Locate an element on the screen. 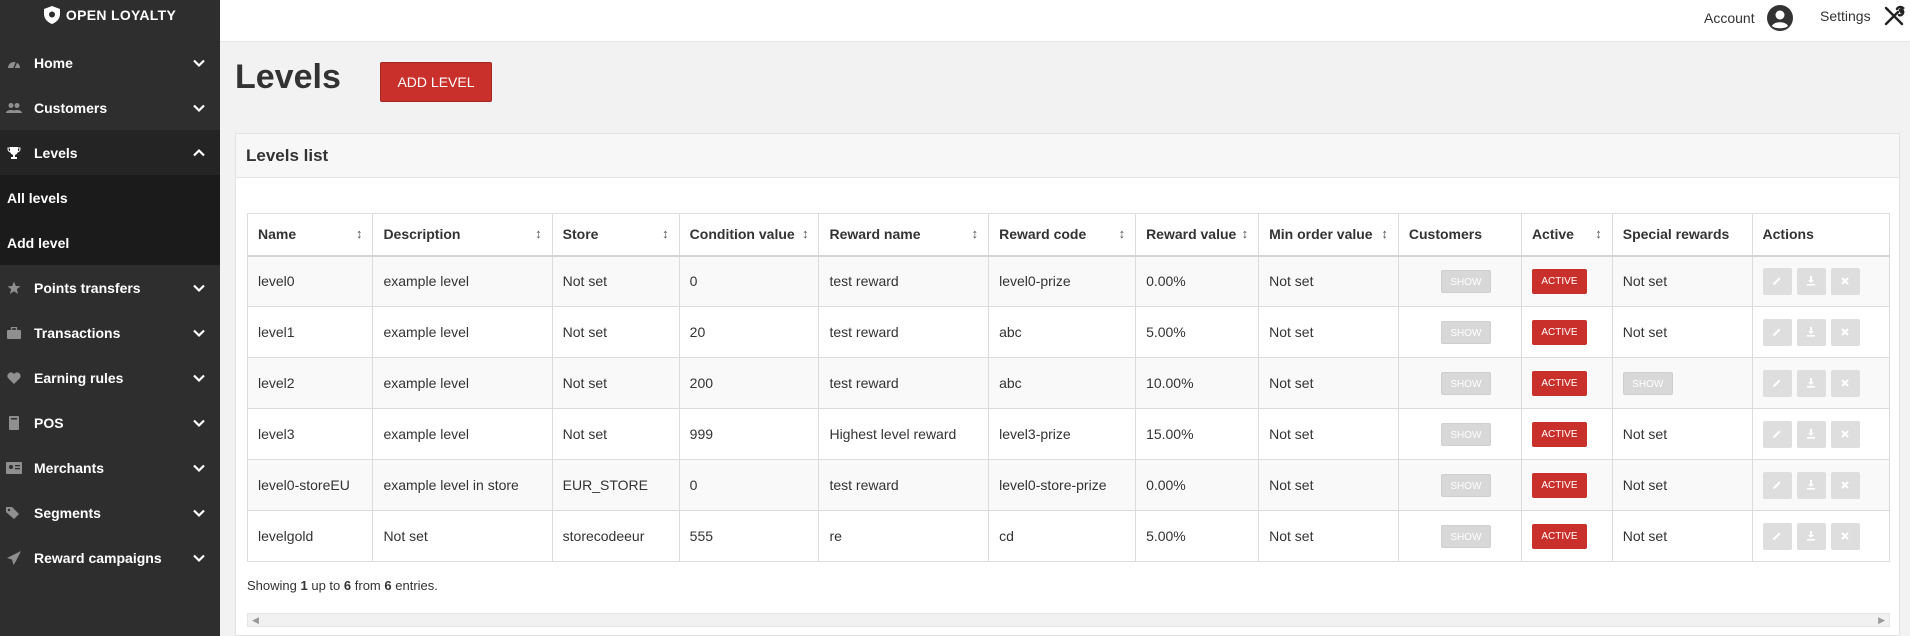 The height and width of the screenshot is (636, 1910). column-header-description: Description ↕ is located at coordinates (462, 235).